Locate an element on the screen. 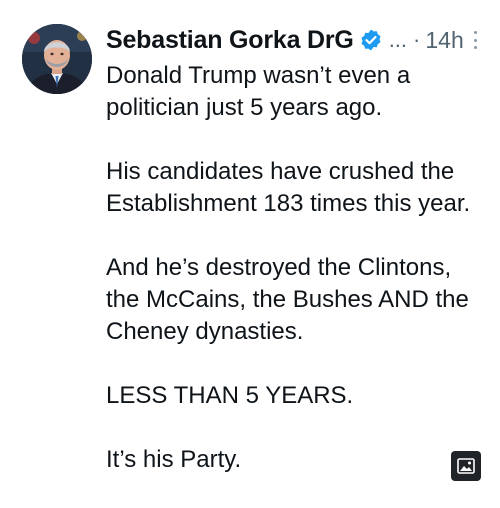 The height and width of the screenshot is (508, 500). tweet-line: the McCains, the Bushes AND the is located at coordinates (287, 299).